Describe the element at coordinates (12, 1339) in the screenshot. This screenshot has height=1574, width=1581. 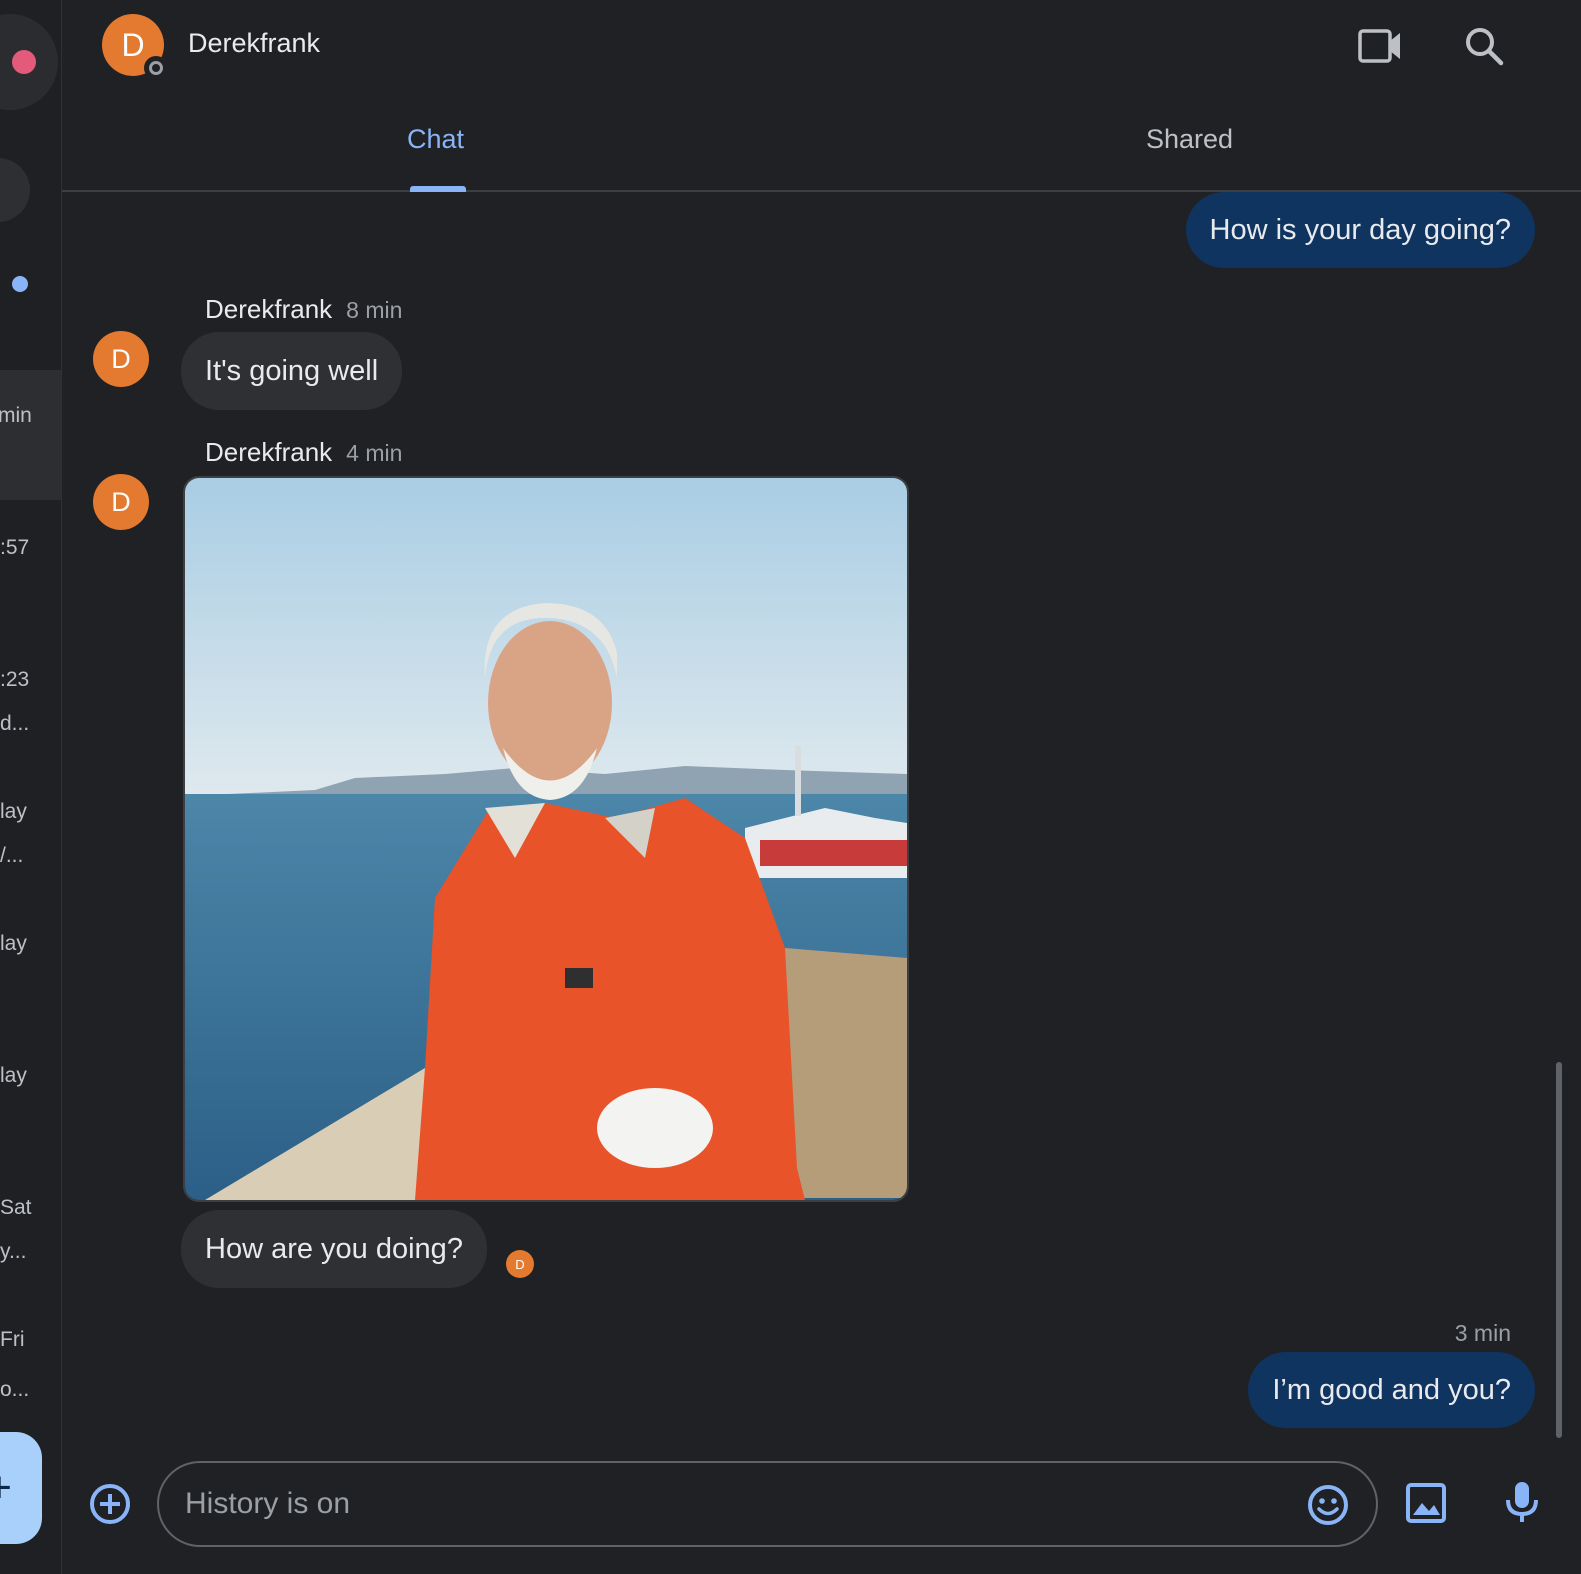
I see `rail-item-time: Fri` at that location.